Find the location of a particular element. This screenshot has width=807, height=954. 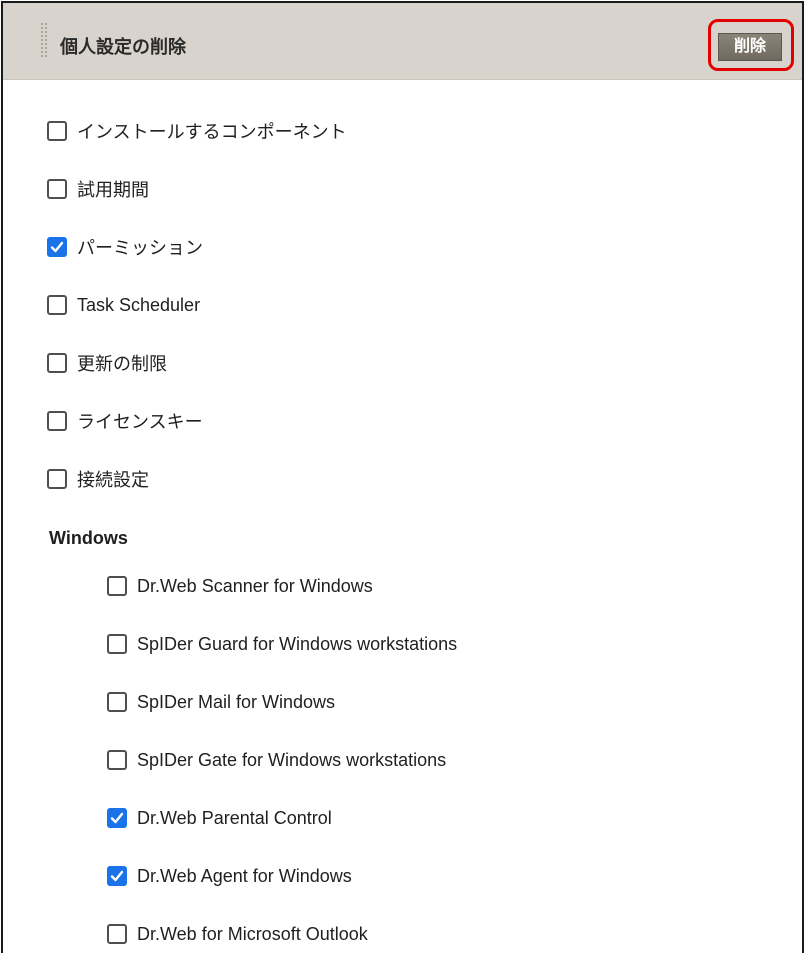

windows-item-spider-guard: SpIDer Guard for Windows workstations is located at coordinates (282, 644).